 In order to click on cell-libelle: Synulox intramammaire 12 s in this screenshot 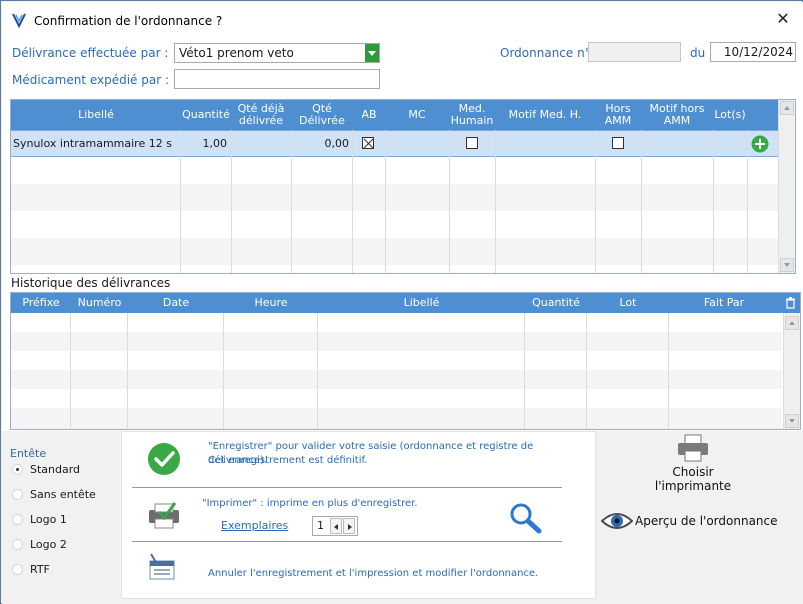, I will do `click(92, 143)`.